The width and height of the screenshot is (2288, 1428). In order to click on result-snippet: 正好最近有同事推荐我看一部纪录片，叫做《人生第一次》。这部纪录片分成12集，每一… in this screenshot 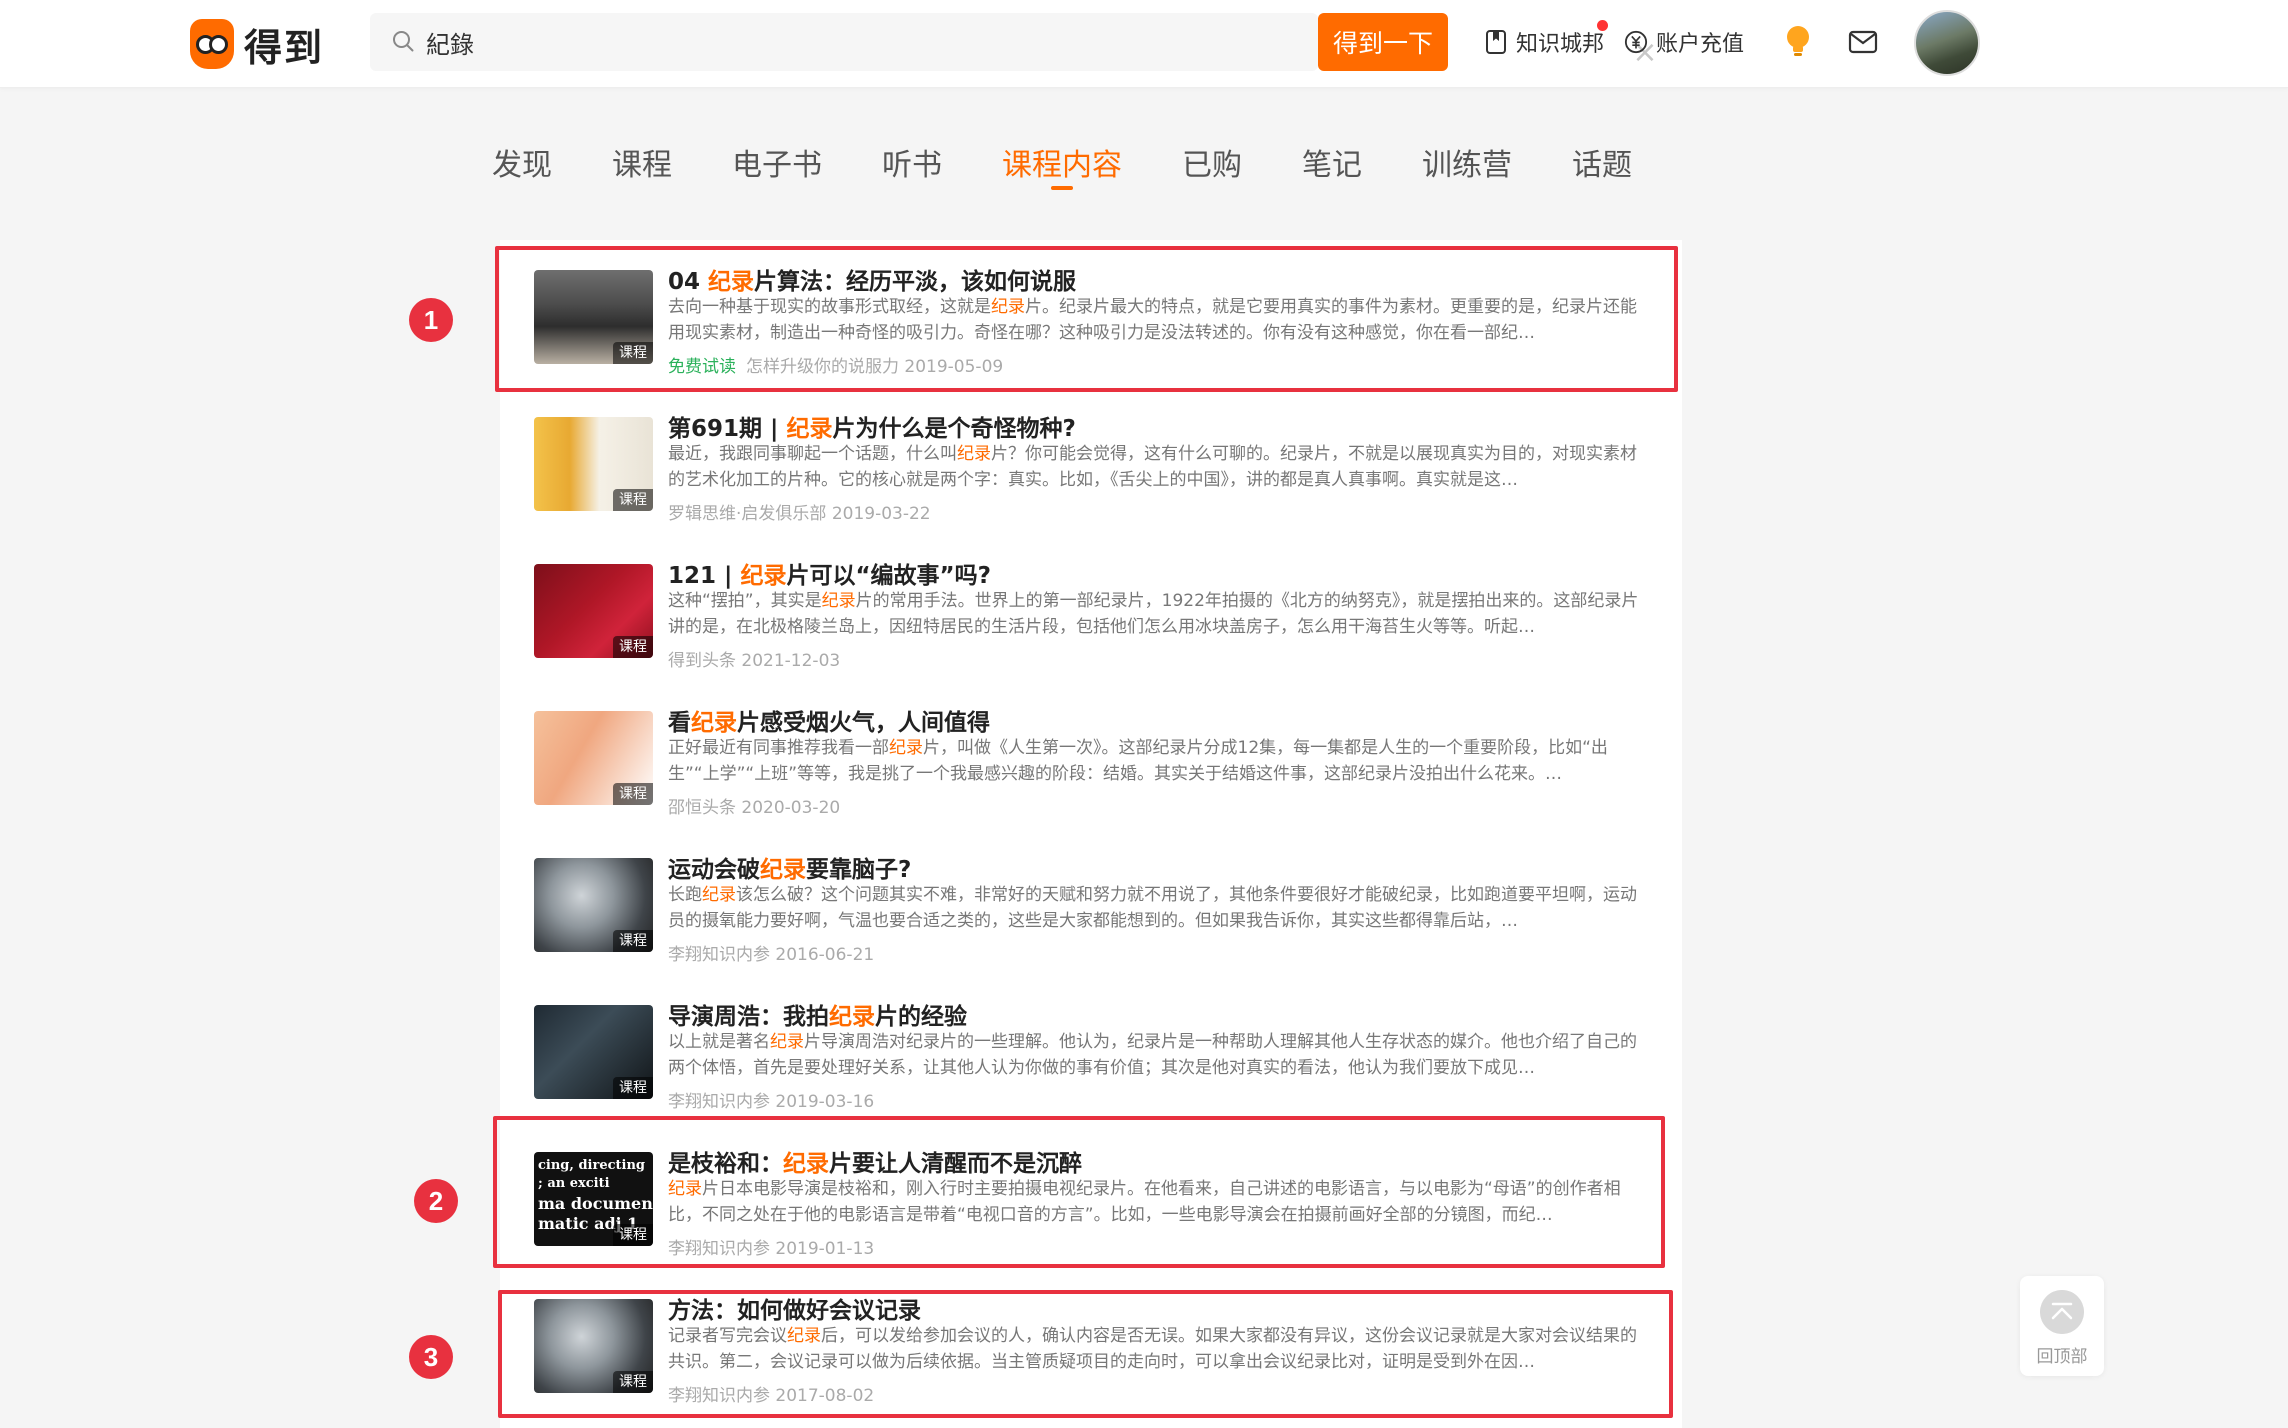, I will do `click(1138, 761)`.